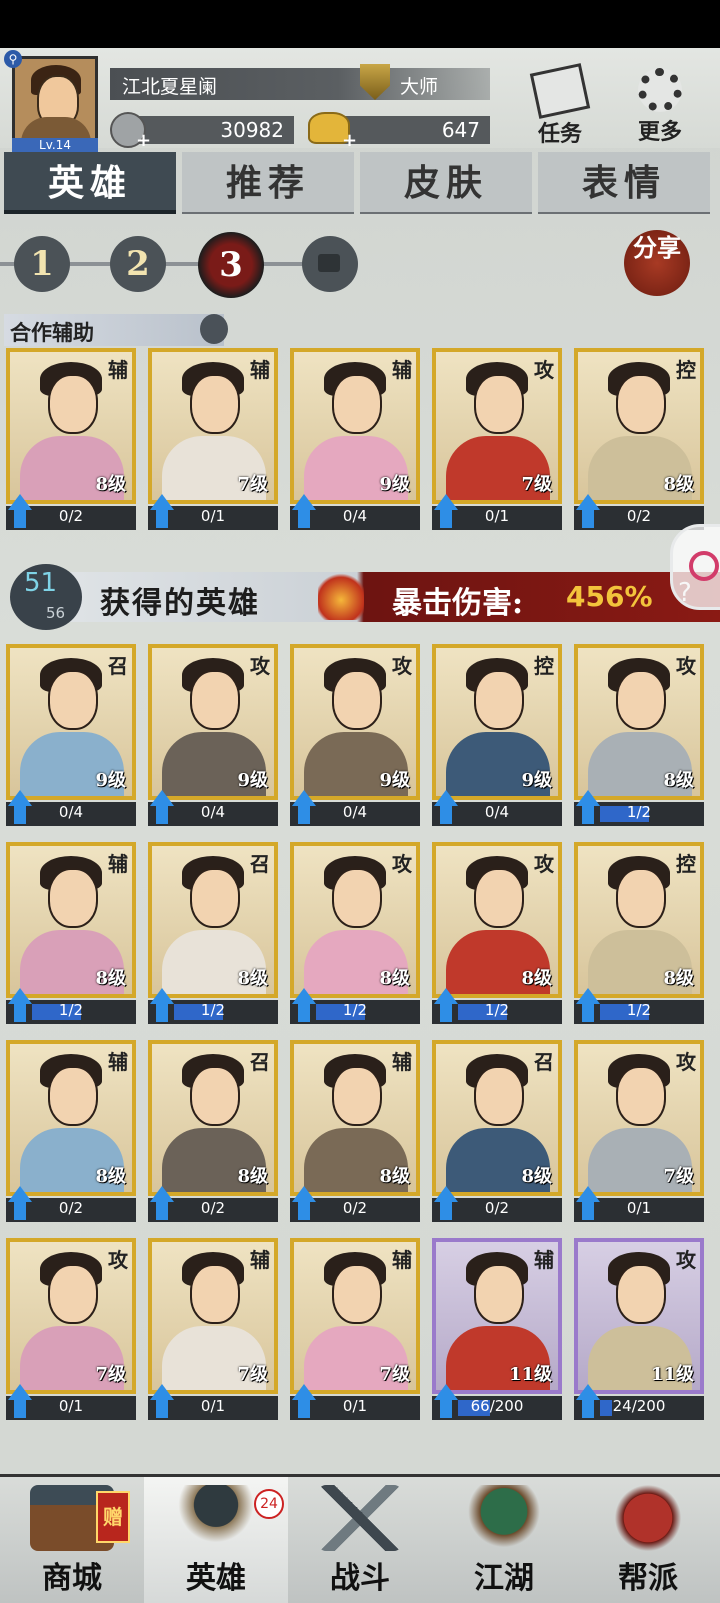 Image resolution: width=720 pixels, height=1603 pixels. I want to click on share-button: 分享, so click(657, 263).